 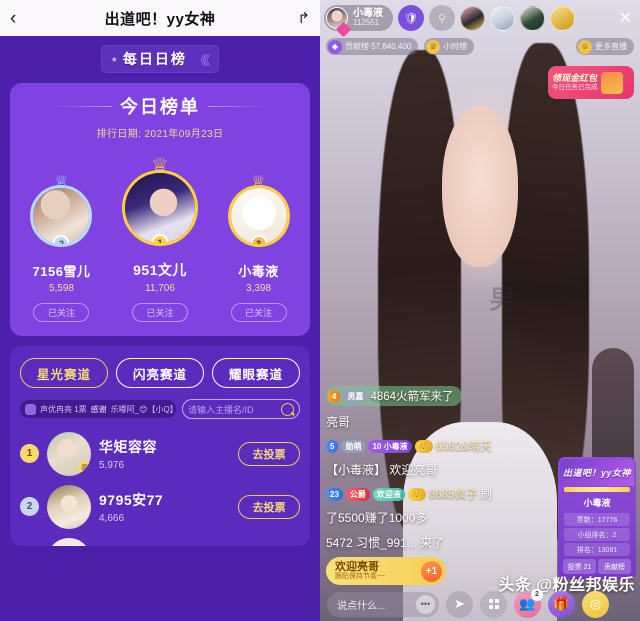 What do you see at coordinates (416, 494) in the screenshot?
I see `crown-icon: 👑` at bounding box center [416, 494].